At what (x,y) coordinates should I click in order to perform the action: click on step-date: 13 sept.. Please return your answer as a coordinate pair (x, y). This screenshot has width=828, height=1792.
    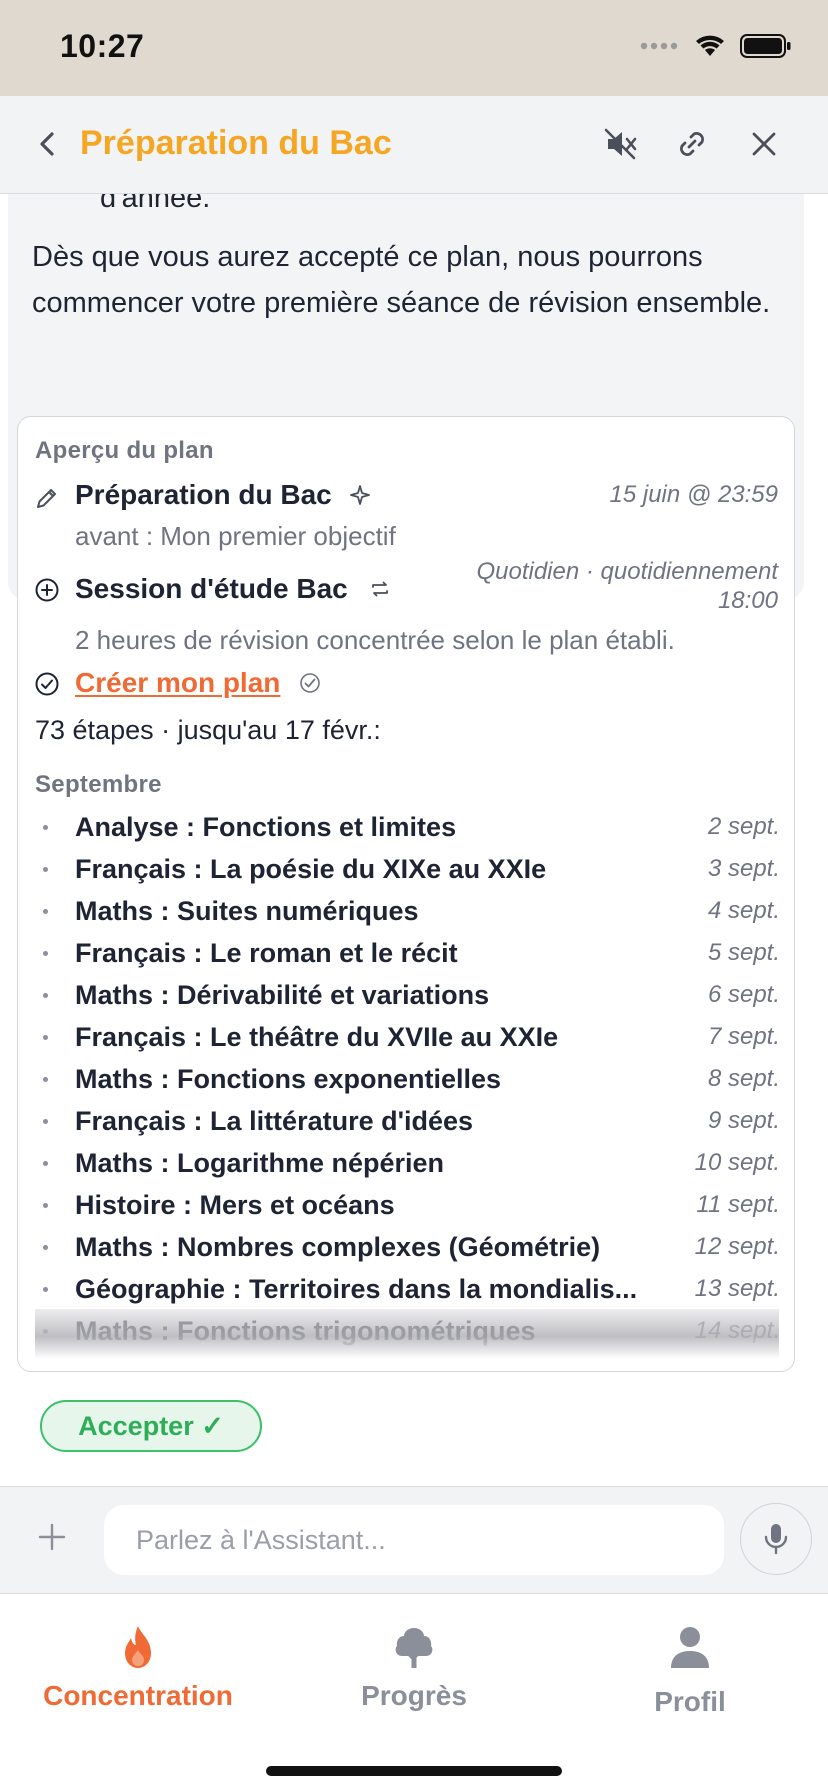
    Looking at the image, I should click on (737, 1288).